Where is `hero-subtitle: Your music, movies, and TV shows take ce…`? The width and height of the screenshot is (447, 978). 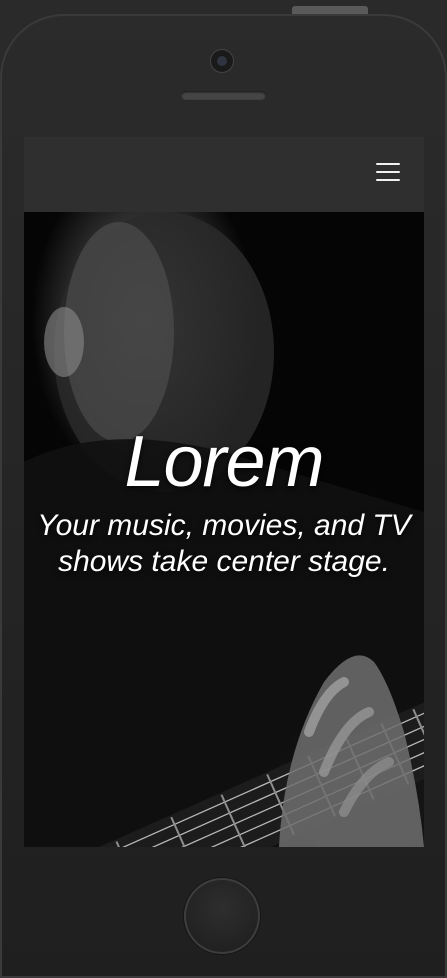 hero-subtitle: Your music, movies, and TV shows take ce… is located at coordinates (224, 543).